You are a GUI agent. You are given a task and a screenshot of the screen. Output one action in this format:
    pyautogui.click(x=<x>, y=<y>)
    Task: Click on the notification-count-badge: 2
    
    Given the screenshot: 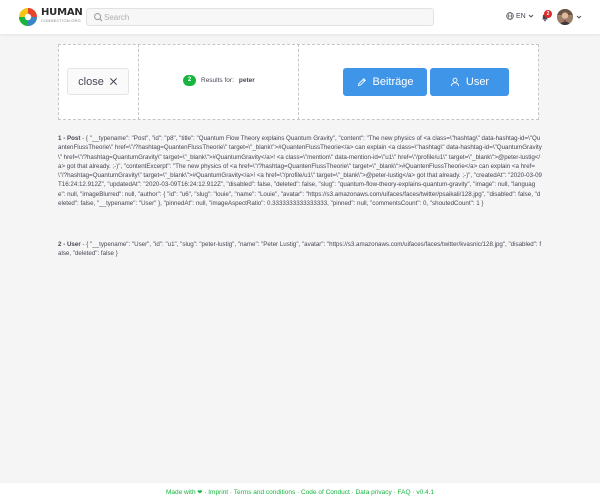 What is the action you would take?
    pyautogui.click(x=548, y=14)
    